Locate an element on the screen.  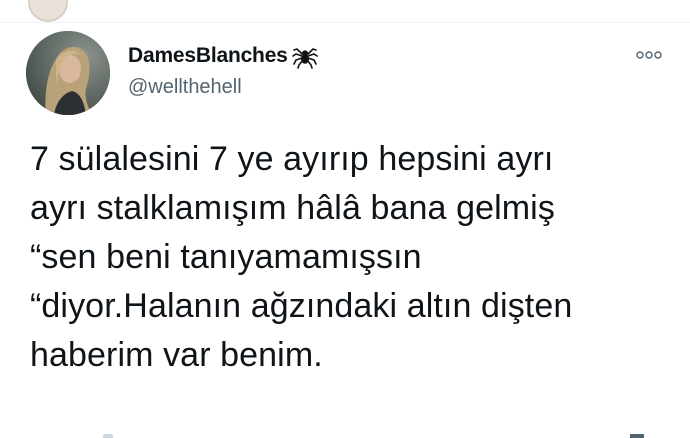
tweet-text-line: “diyor.Halanın ağzındaki altın dişten is located at coordinates (301, 306).